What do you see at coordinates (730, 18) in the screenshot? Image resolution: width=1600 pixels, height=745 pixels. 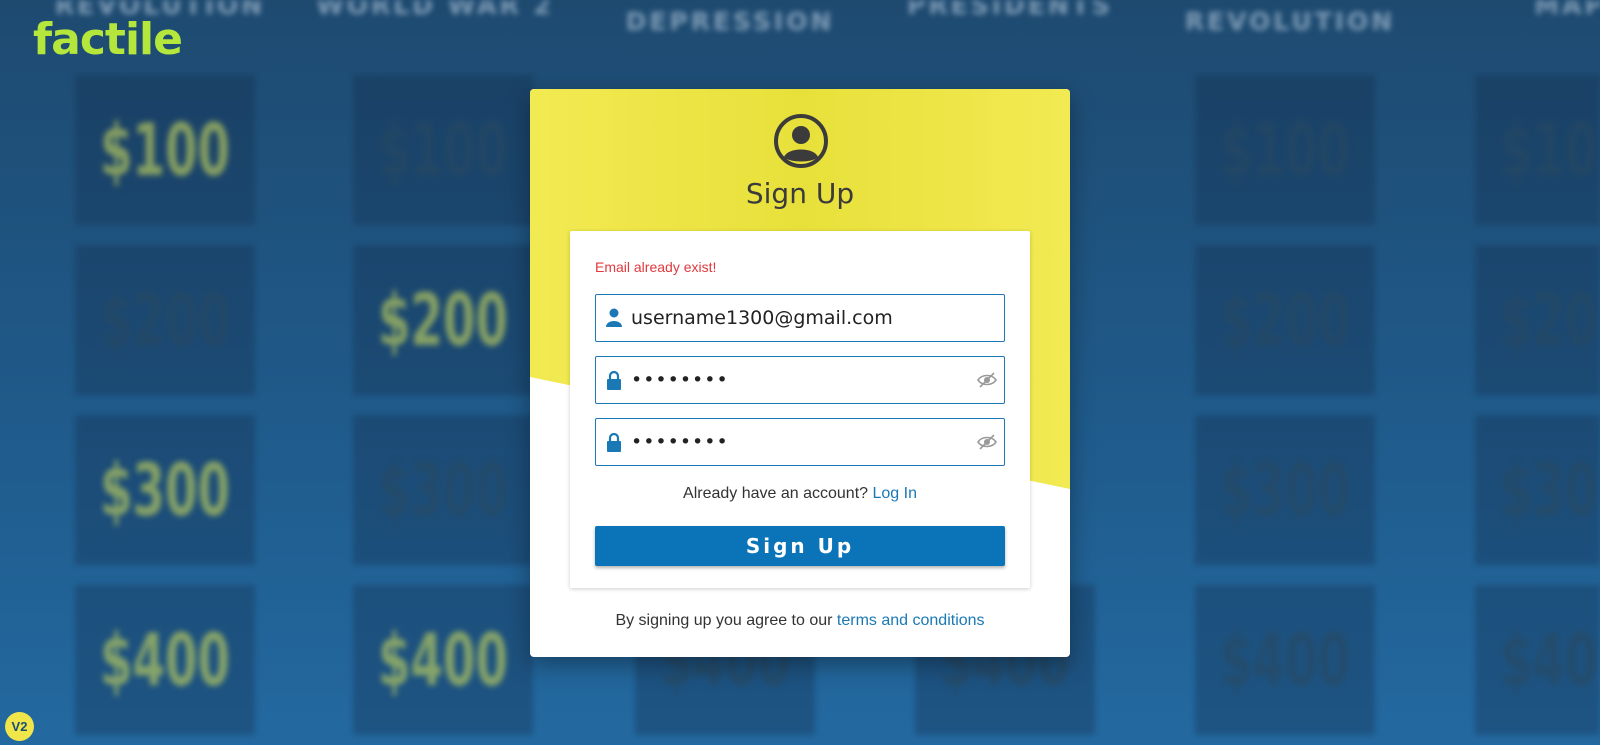 I see `board-category: GREAT DEPRESSION` at bounding box center [730, 18].